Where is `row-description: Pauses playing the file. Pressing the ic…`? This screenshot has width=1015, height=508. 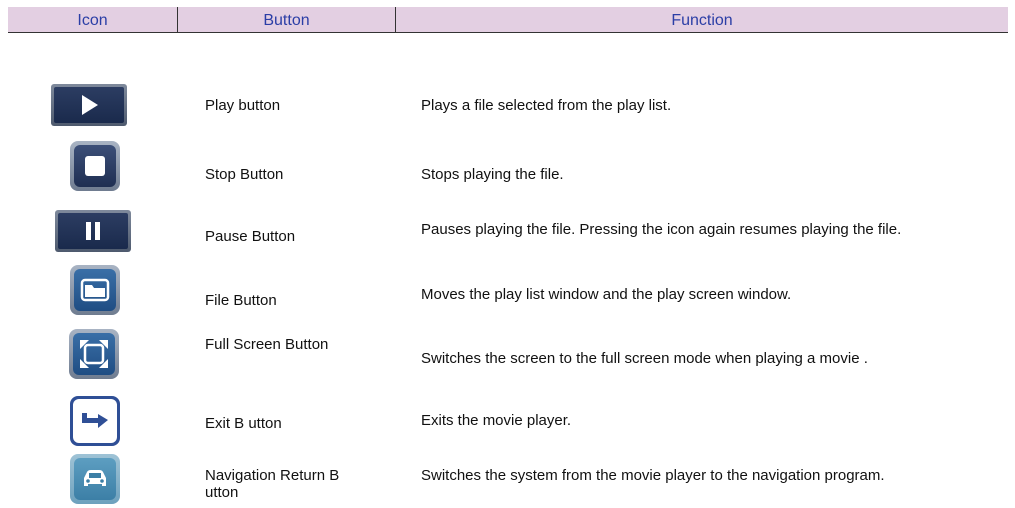 row-description: Pauses playing the file. Pressing the ic… is located at coordinates (661, 229).